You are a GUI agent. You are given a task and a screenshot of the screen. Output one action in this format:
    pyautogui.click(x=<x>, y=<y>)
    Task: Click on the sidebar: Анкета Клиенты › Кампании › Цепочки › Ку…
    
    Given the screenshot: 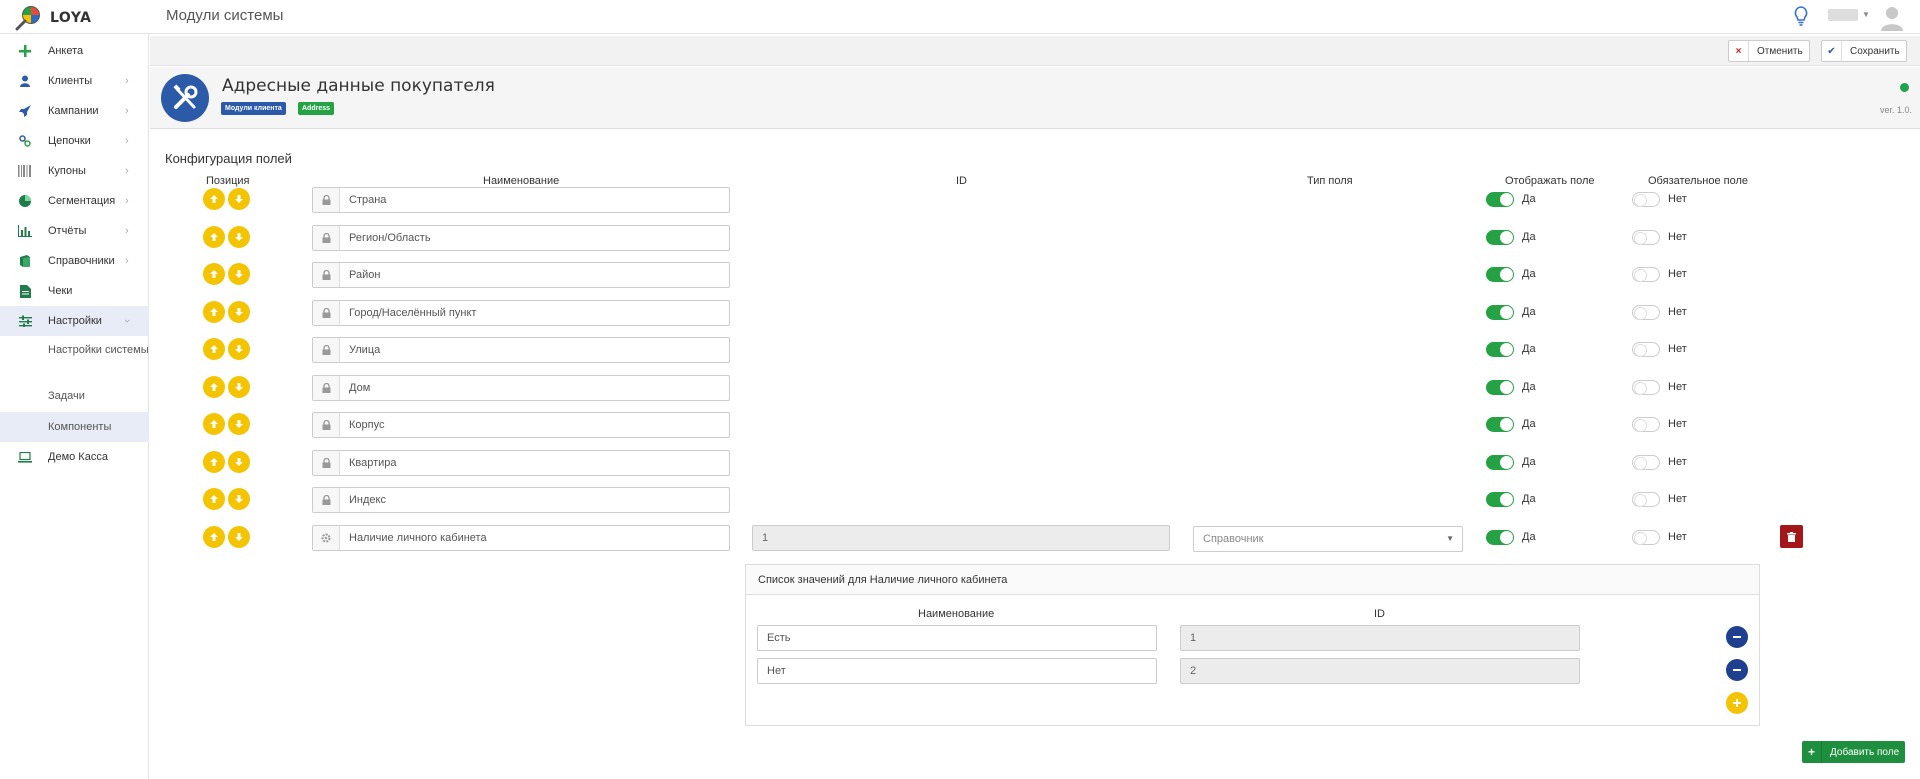 What is the action you would take?
    pyautogui.click(x=74, y=406)
    